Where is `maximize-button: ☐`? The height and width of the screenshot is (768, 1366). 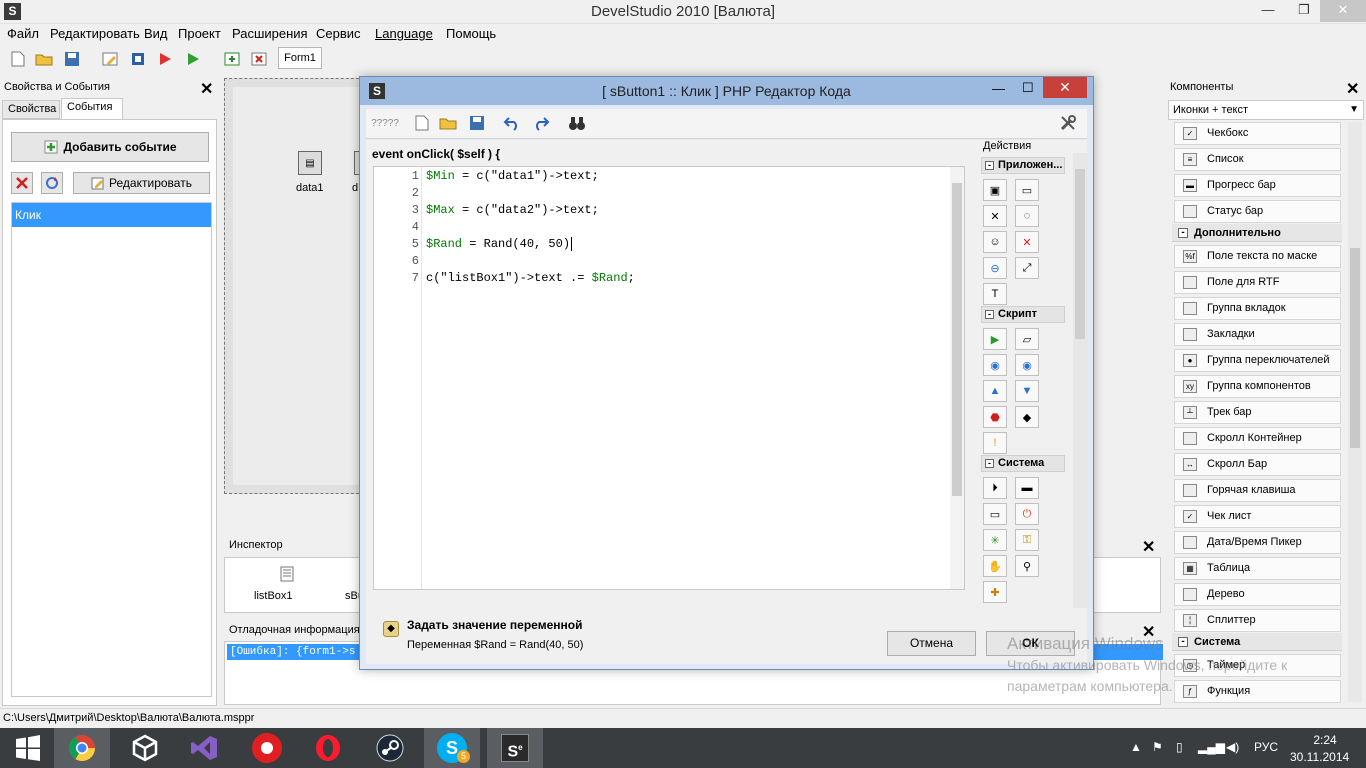
maximize-button: ☐ is located at coordinates (1028, 88).